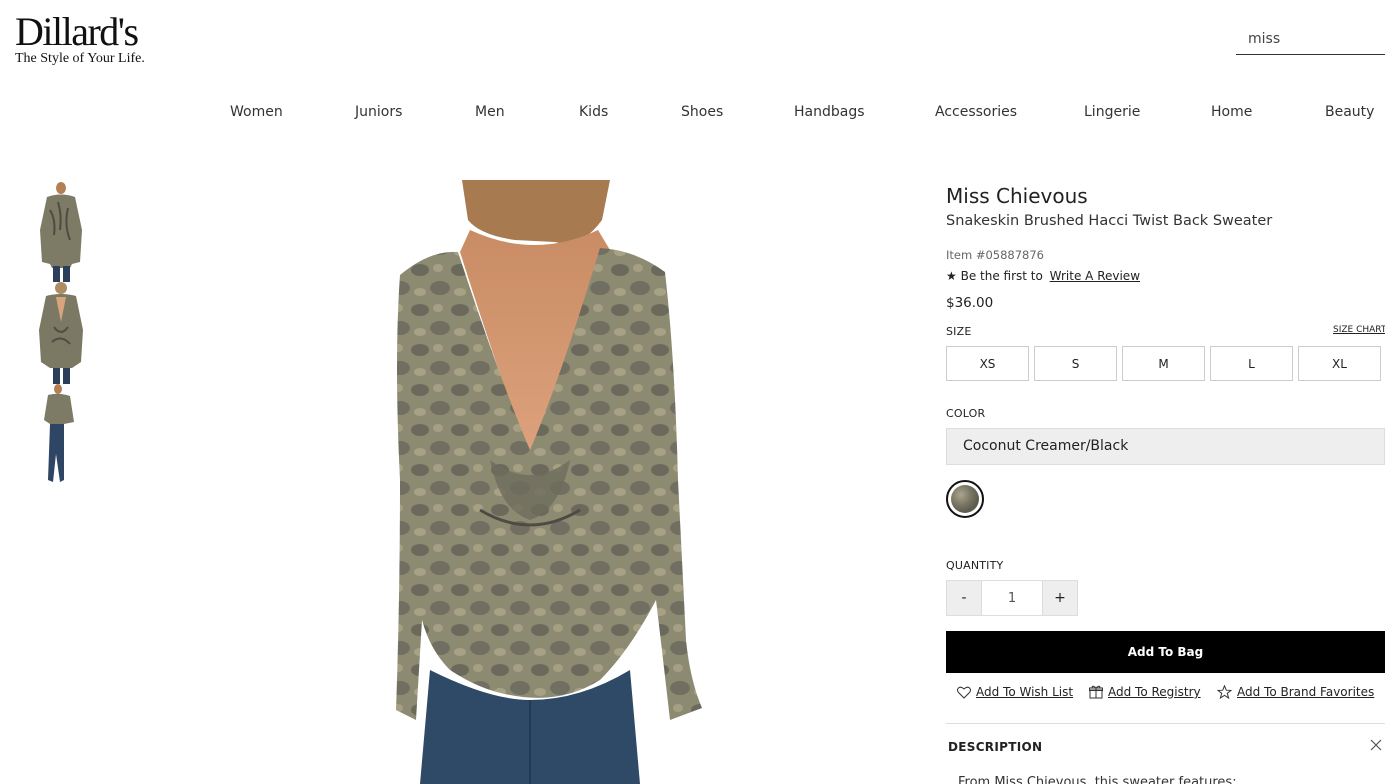  What do you see at coordinates (1025, 692) in the screenshot?
I see `wish-list-label: Add To Wish List` at bounding box center [1025, 692].